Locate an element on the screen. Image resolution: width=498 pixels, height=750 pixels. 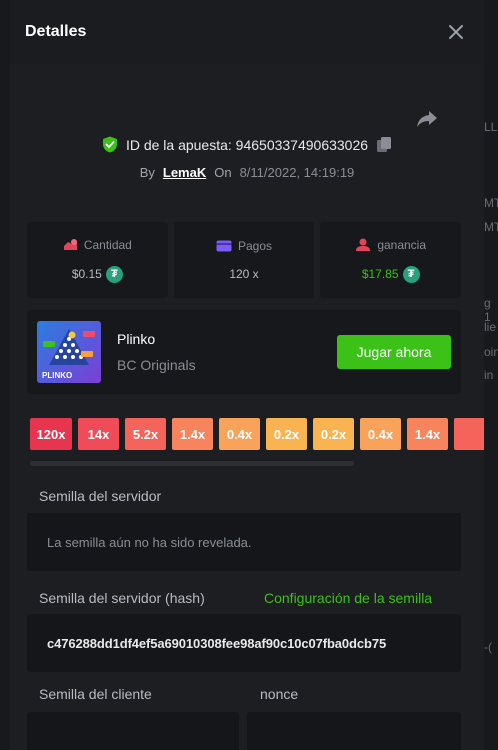
verified-shield-icon is located at coordinates (109, 144).